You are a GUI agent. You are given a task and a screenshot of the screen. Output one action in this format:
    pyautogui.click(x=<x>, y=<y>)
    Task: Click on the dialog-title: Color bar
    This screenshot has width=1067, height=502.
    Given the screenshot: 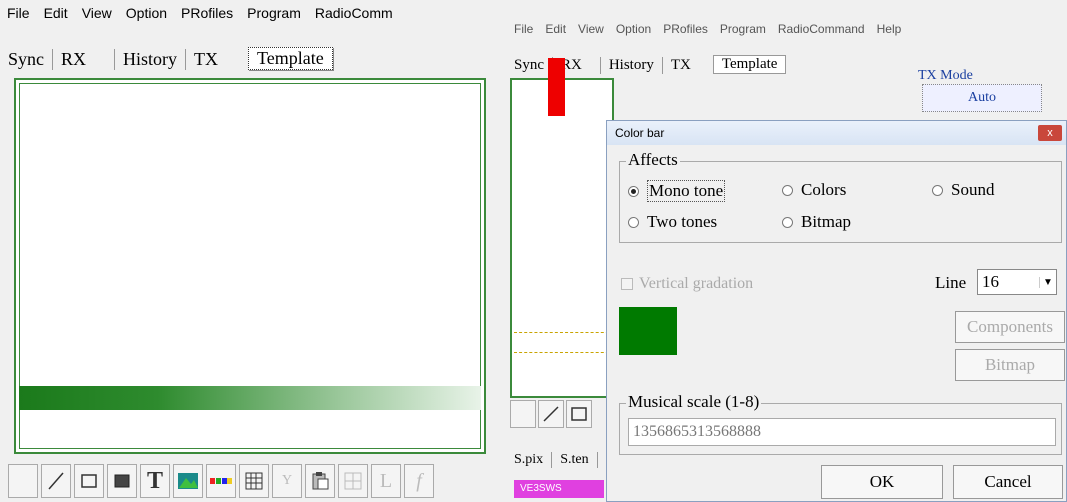 What is the action you would take?
    pyautogui.click(x=836, y=133)
    